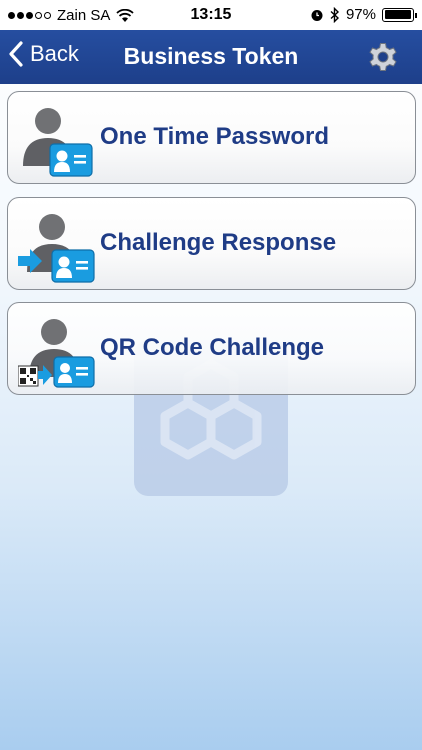  Describe the element at coordinates (317, 15) in the screenshot. I see `alarm-clock-icon` at that location.